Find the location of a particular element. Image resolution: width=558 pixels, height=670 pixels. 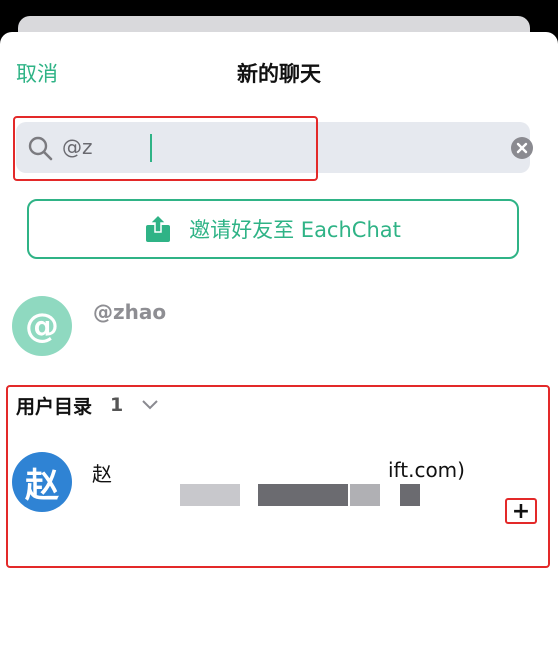

clear-icon is located at coordinates (522, 148).